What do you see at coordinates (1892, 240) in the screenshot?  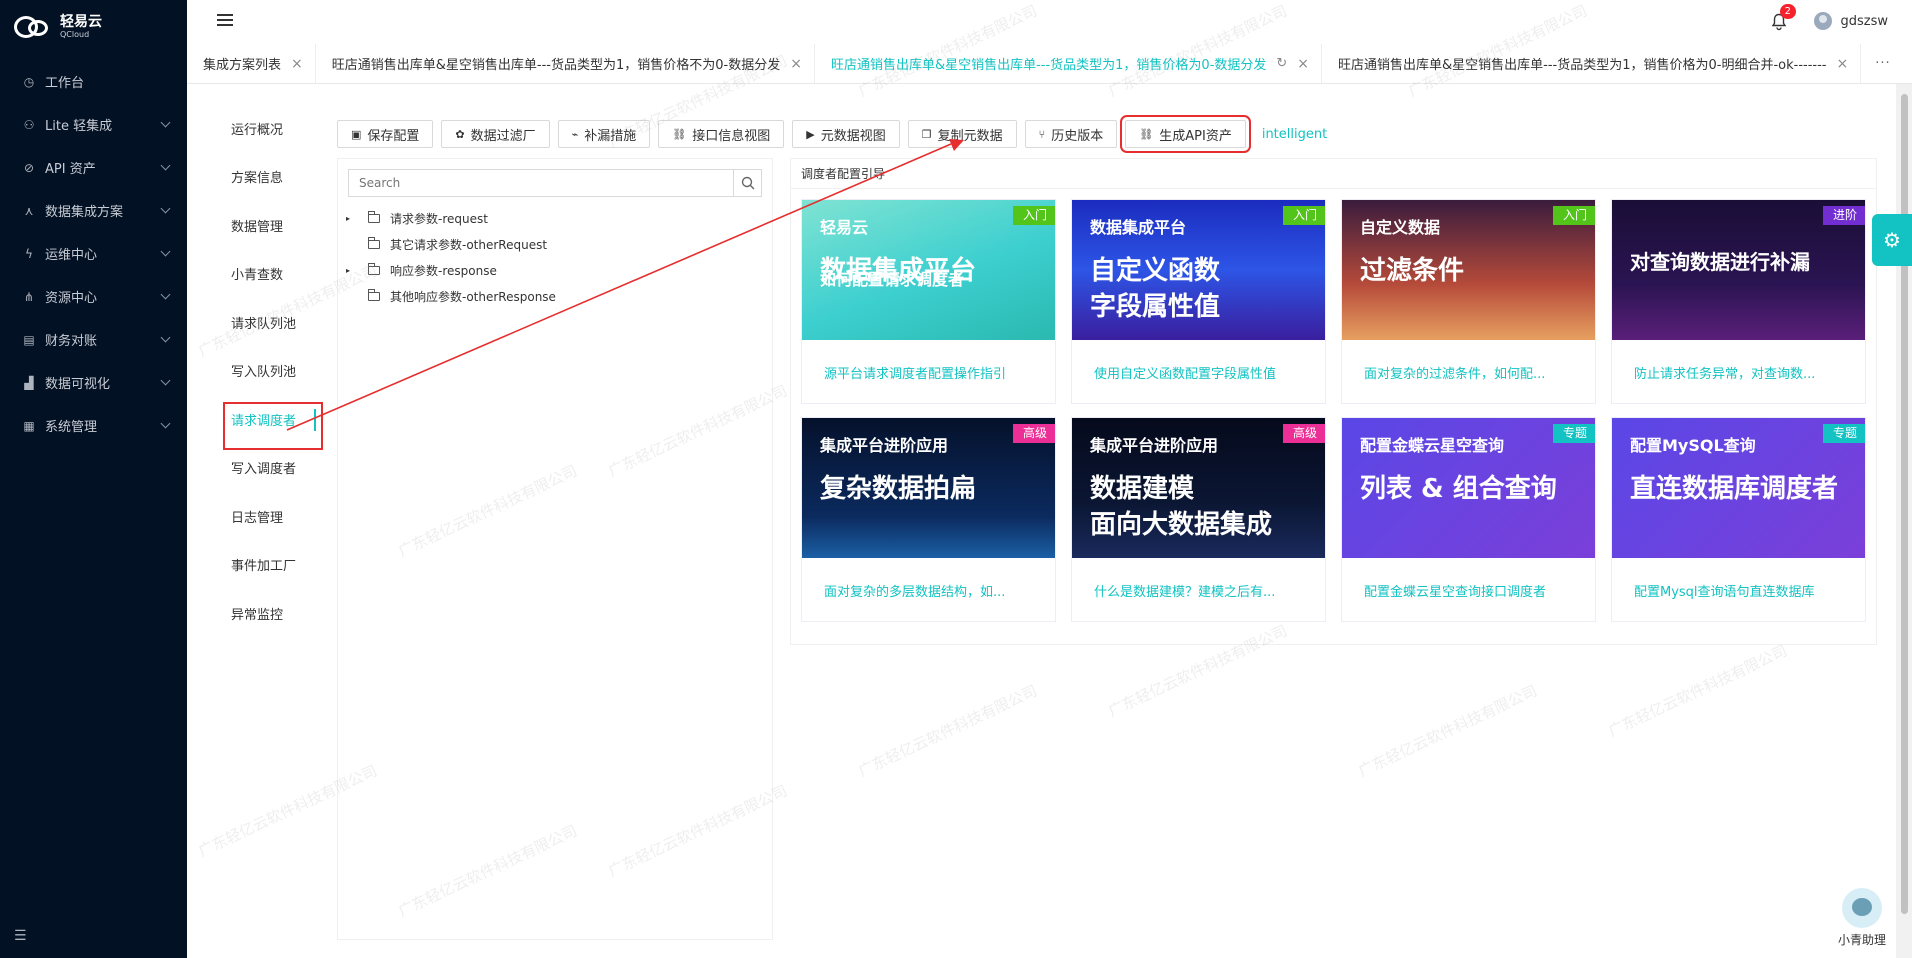 I see `settings-gear-icon: ⚙` at bounding box center [1892, 240].